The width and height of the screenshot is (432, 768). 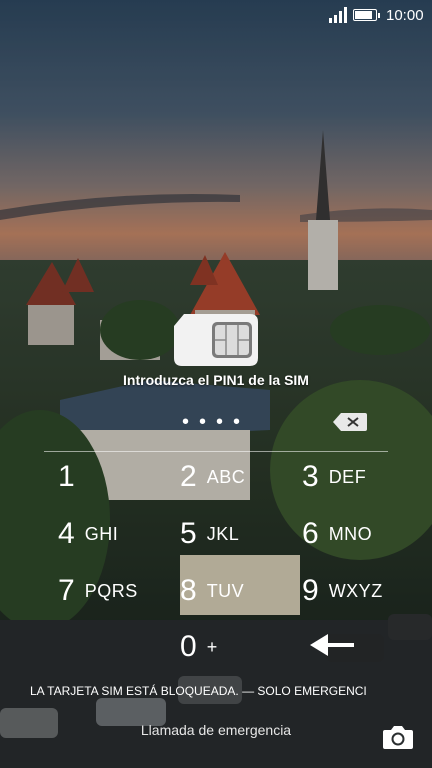 I want to click on status-time: 10:00, so click(x=405, y=15).